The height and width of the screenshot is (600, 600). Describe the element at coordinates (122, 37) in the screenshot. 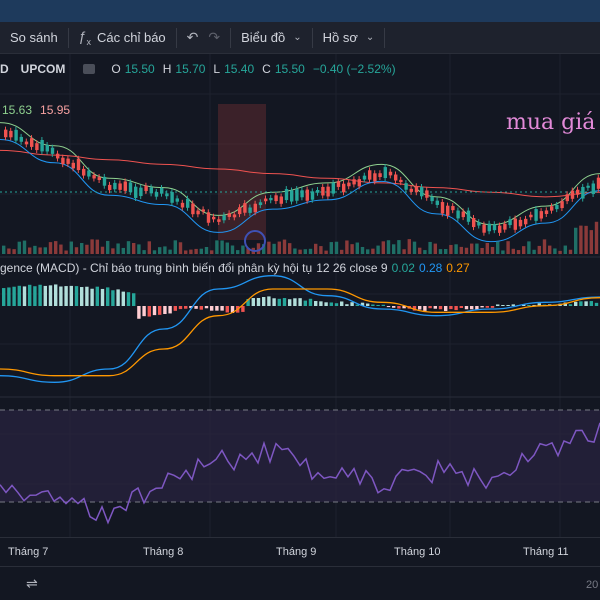

I see `indicators-button: ƒx Các chỉ báo` at that location.